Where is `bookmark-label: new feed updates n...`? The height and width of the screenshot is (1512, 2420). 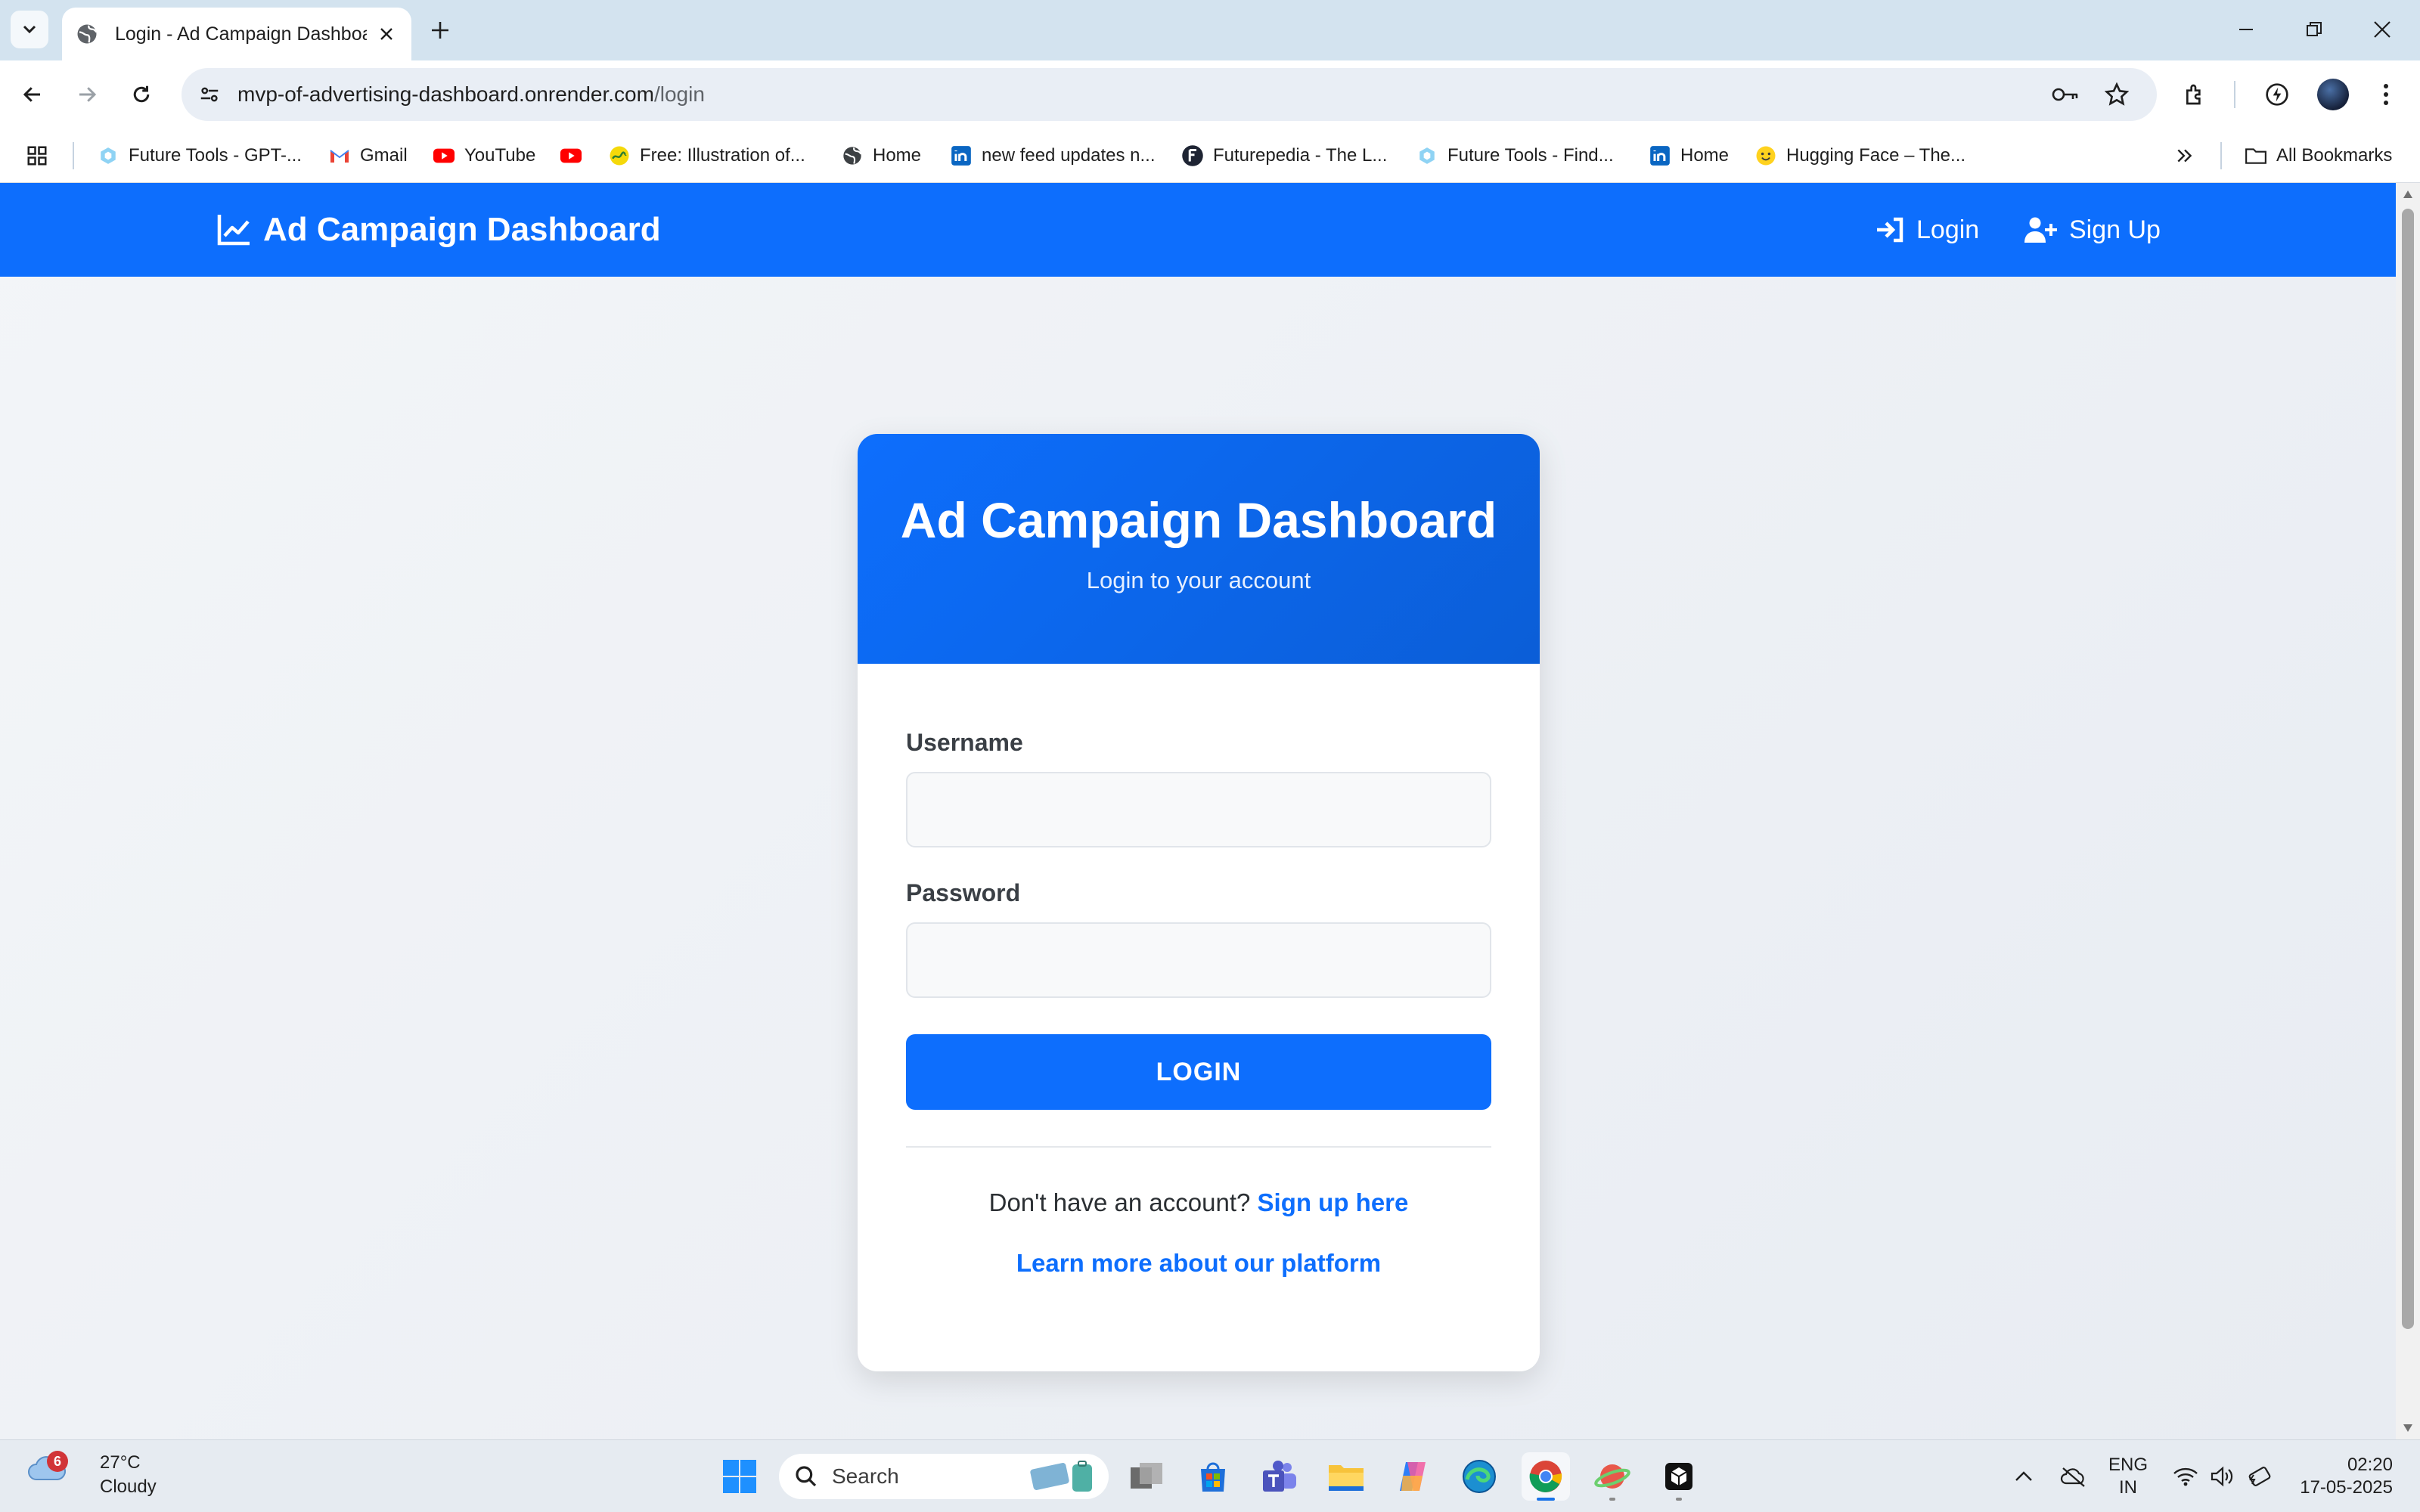
bookmark-label: new feed updates n... is located at coordinates (1069, 155).